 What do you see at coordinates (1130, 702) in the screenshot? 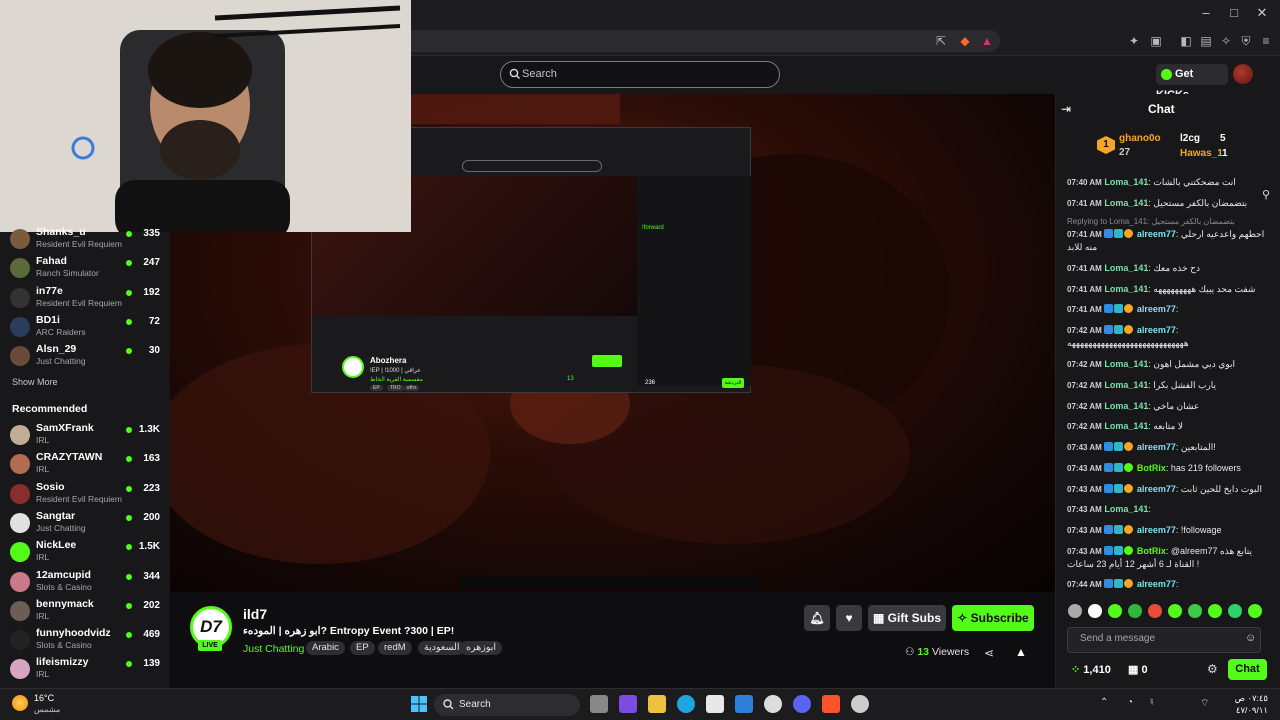
I see `network-icon: ◔` at bounding box center [1130, 702].